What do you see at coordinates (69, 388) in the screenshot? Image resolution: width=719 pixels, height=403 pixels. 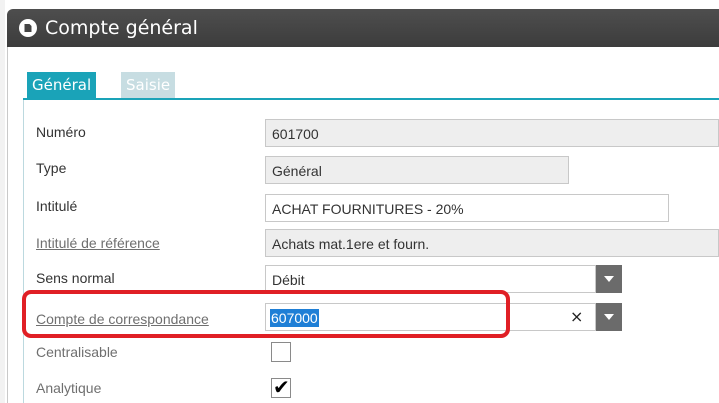 I see `analytique-label: Analytique` at bounding box center [69, 388].